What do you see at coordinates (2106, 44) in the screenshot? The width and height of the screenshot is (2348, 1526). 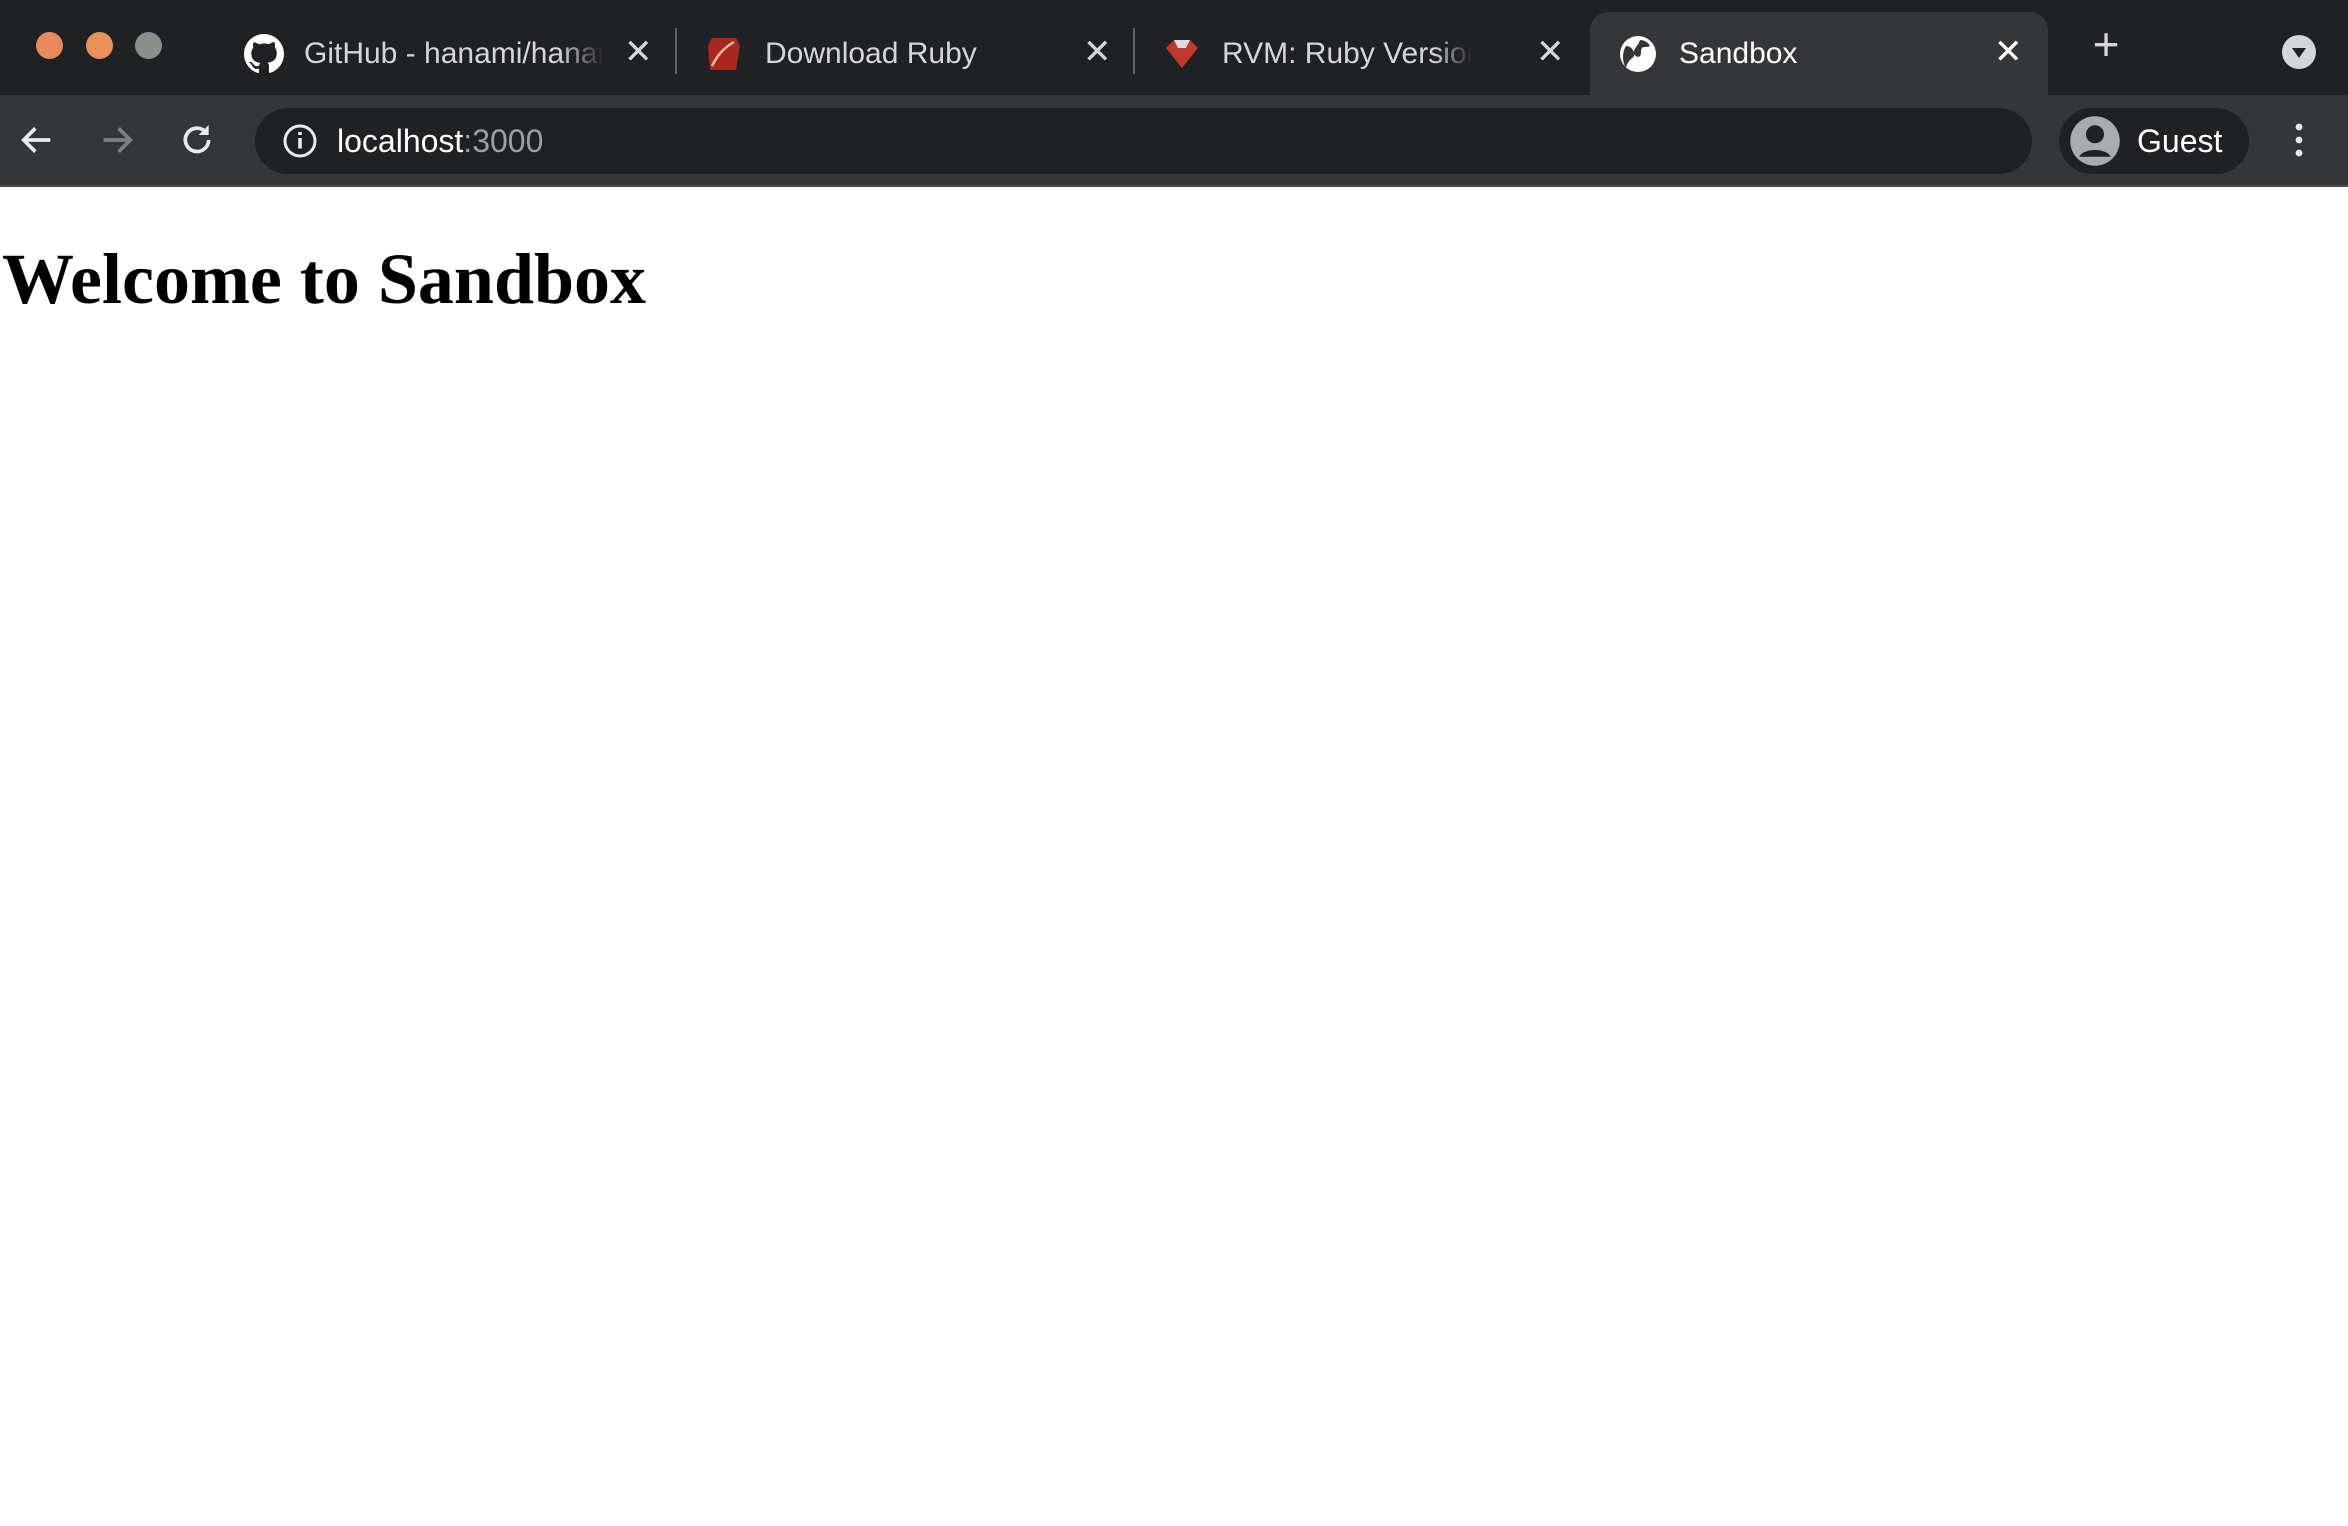 I see `new-tab-button: +` at bounding box center [2106, 44].